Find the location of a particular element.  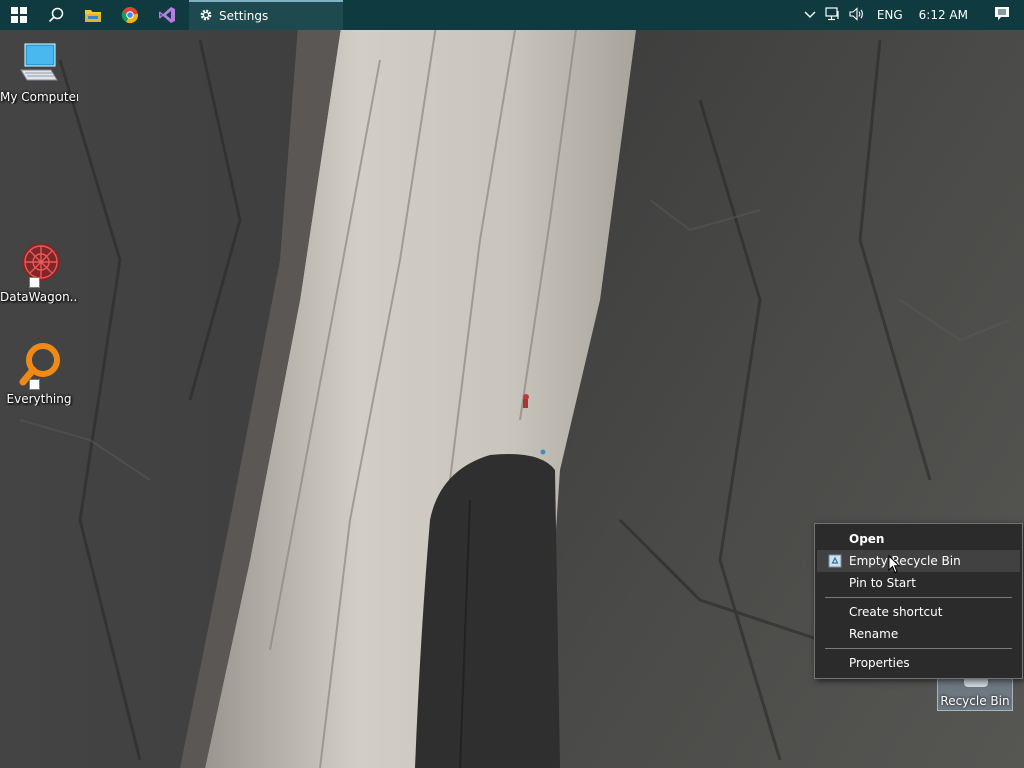

datawagon-icon is located at coordinates (39, 264).